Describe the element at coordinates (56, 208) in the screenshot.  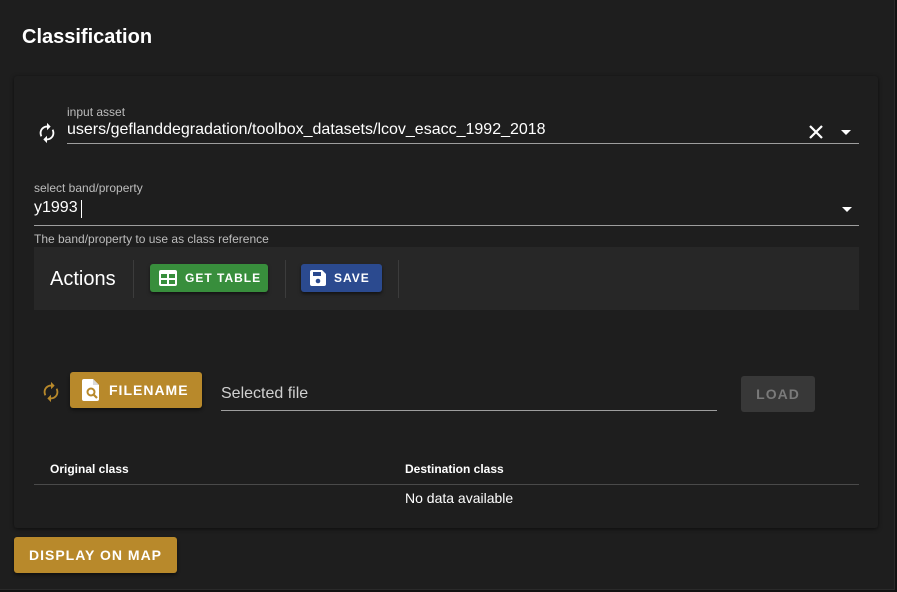
I see `band-select-field: y1993` at that location.